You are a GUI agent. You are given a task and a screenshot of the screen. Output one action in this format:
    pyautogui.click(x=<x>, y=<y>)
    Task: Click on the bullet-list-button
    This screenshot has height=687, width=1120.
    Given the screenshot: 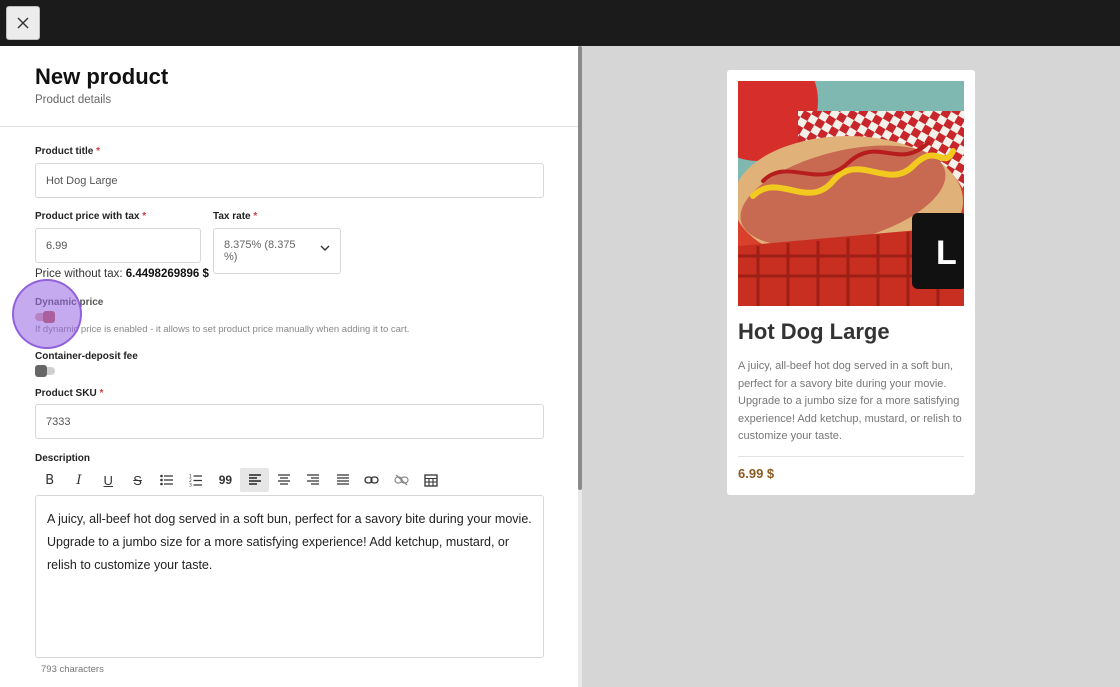 What is the action you would take?
    pyautogui.click(x=166, y=480)
    